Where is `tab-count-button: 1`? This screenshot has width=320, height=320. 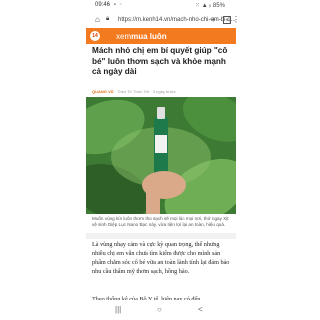
tab-count-button: 1 is located at coordinates (227, 20).